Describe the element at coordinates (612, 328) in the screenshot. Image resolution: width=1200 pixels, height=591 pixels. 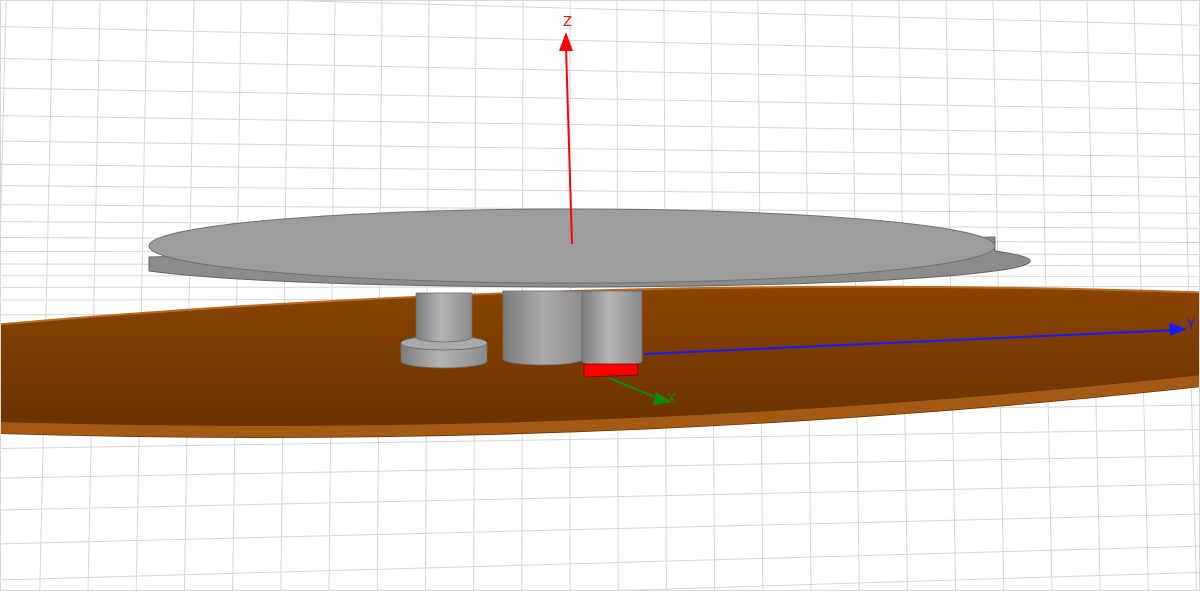
I see `feed-probe-cylinder` at that location.